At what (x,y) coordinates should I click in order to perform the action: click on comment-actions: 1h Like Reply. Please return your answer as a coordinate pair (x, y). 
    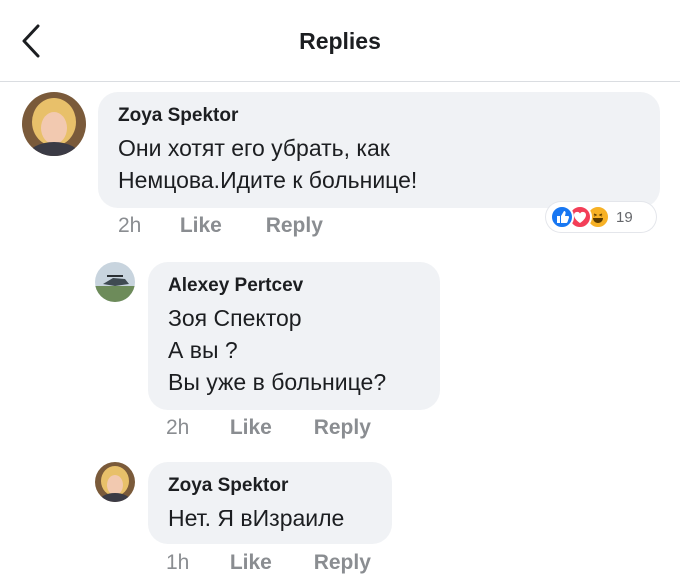
    Looking at the image, I should click on (268, 563).